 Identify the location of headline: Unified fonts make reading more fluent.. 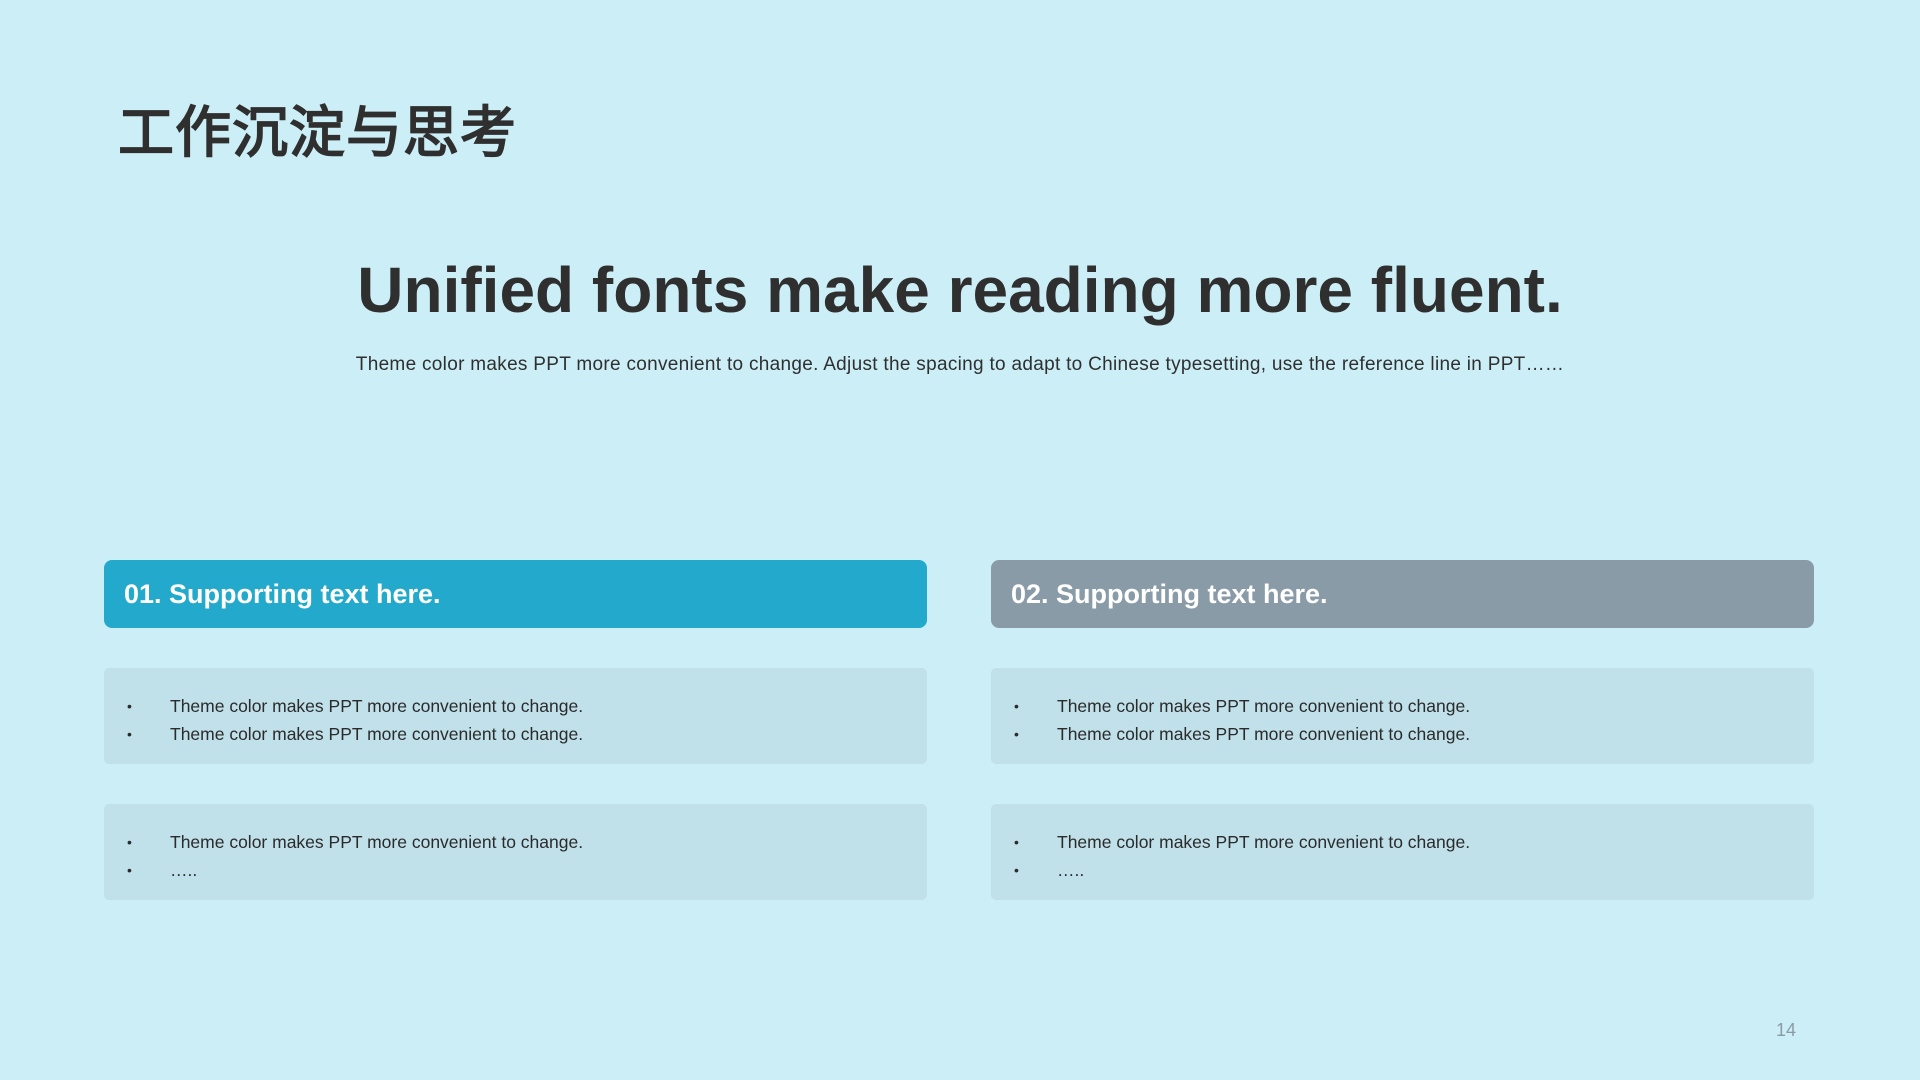
(960, 290).